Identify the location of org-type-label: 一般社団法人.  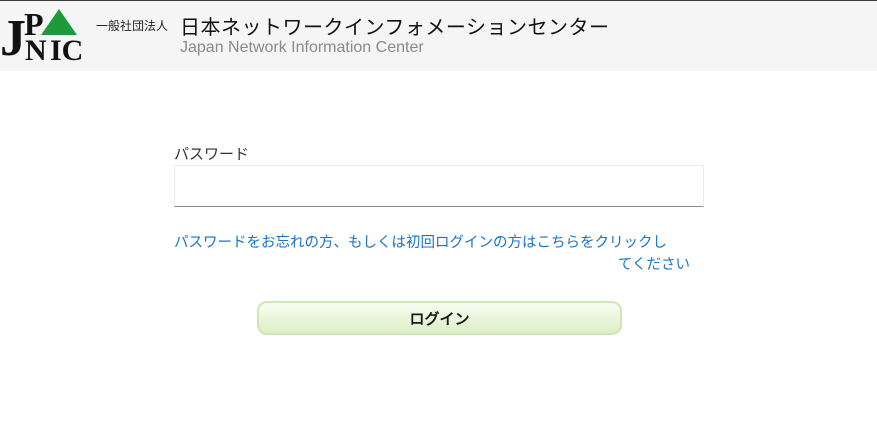
(132, 26).